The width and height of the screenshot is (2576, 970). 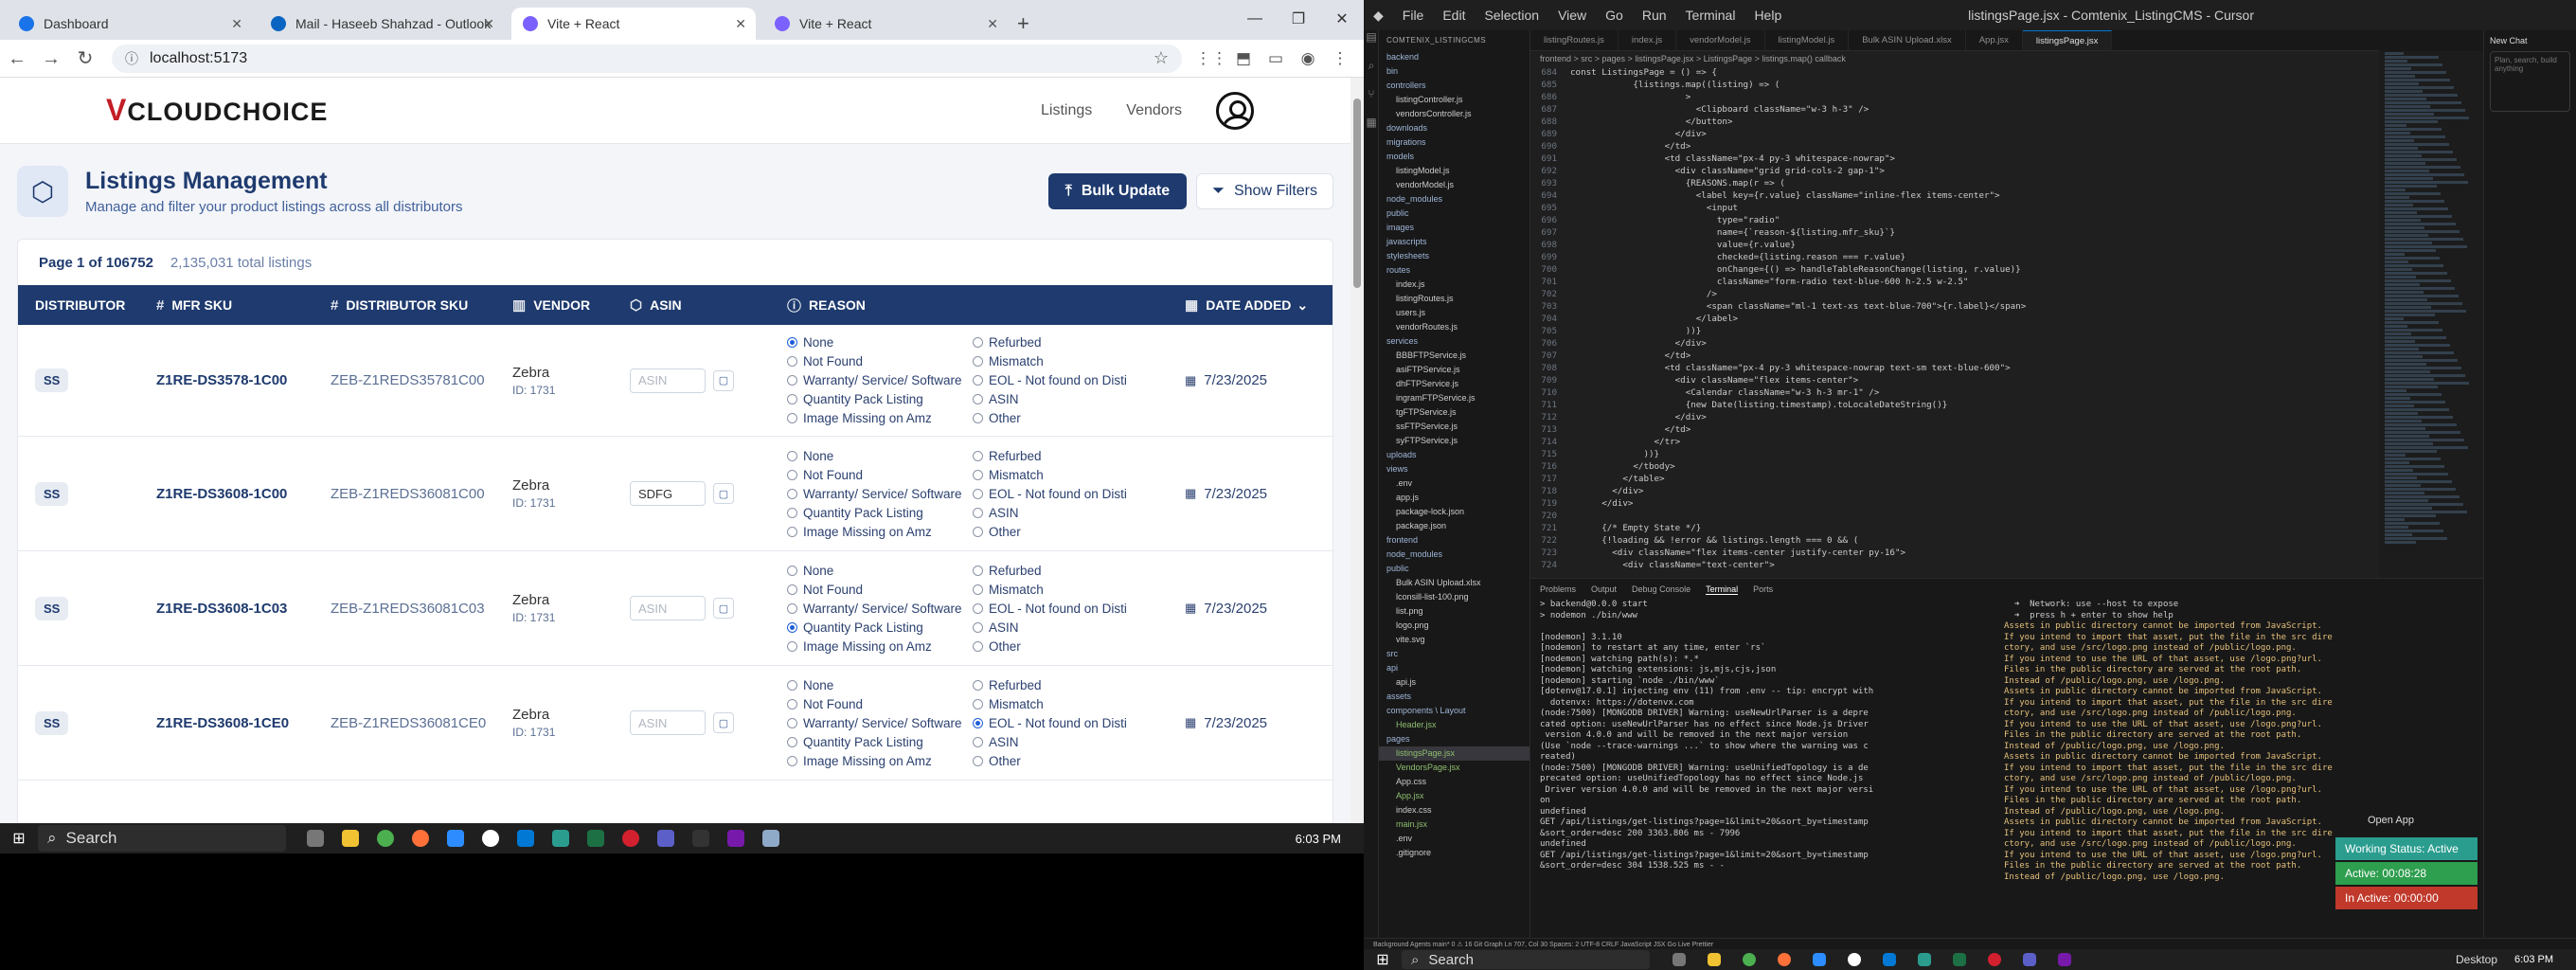 I want to click on explorer-item: assets, so click(x=1454, y=697).